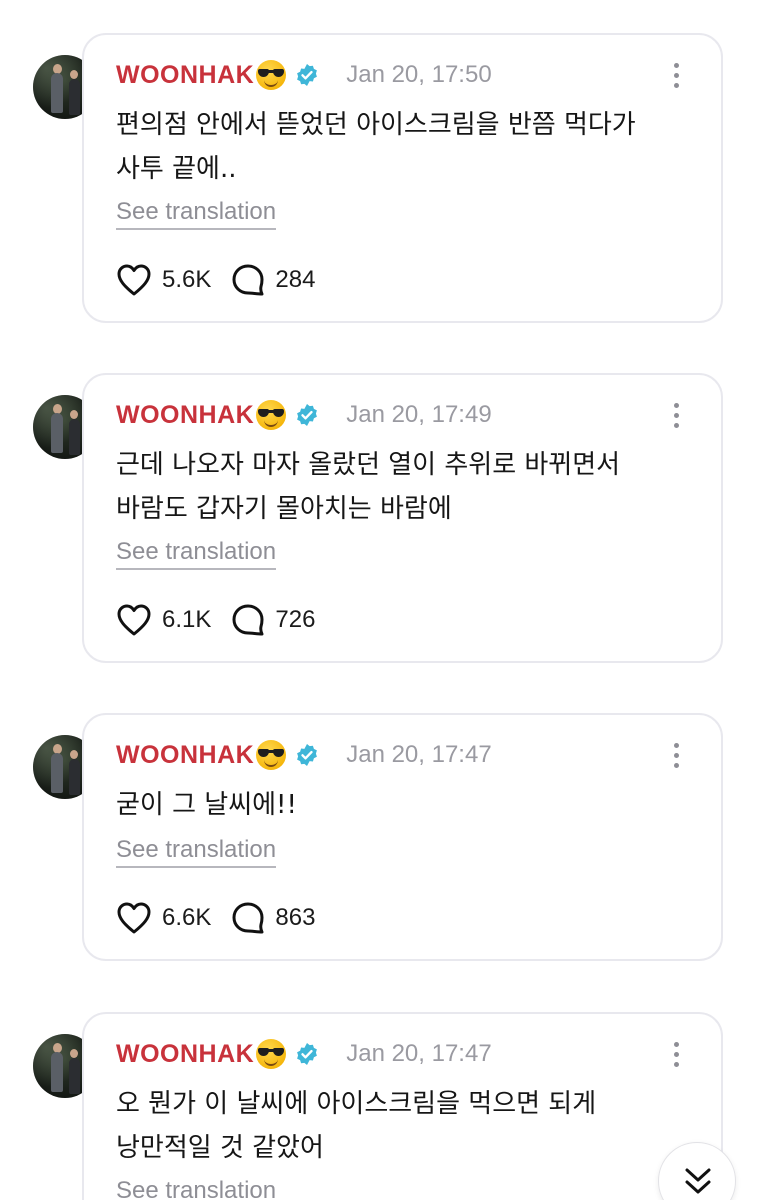  Describe the element at coordinates (215, 620) in the screenshot. I see `post-actions: 6.1K 726` at that location.